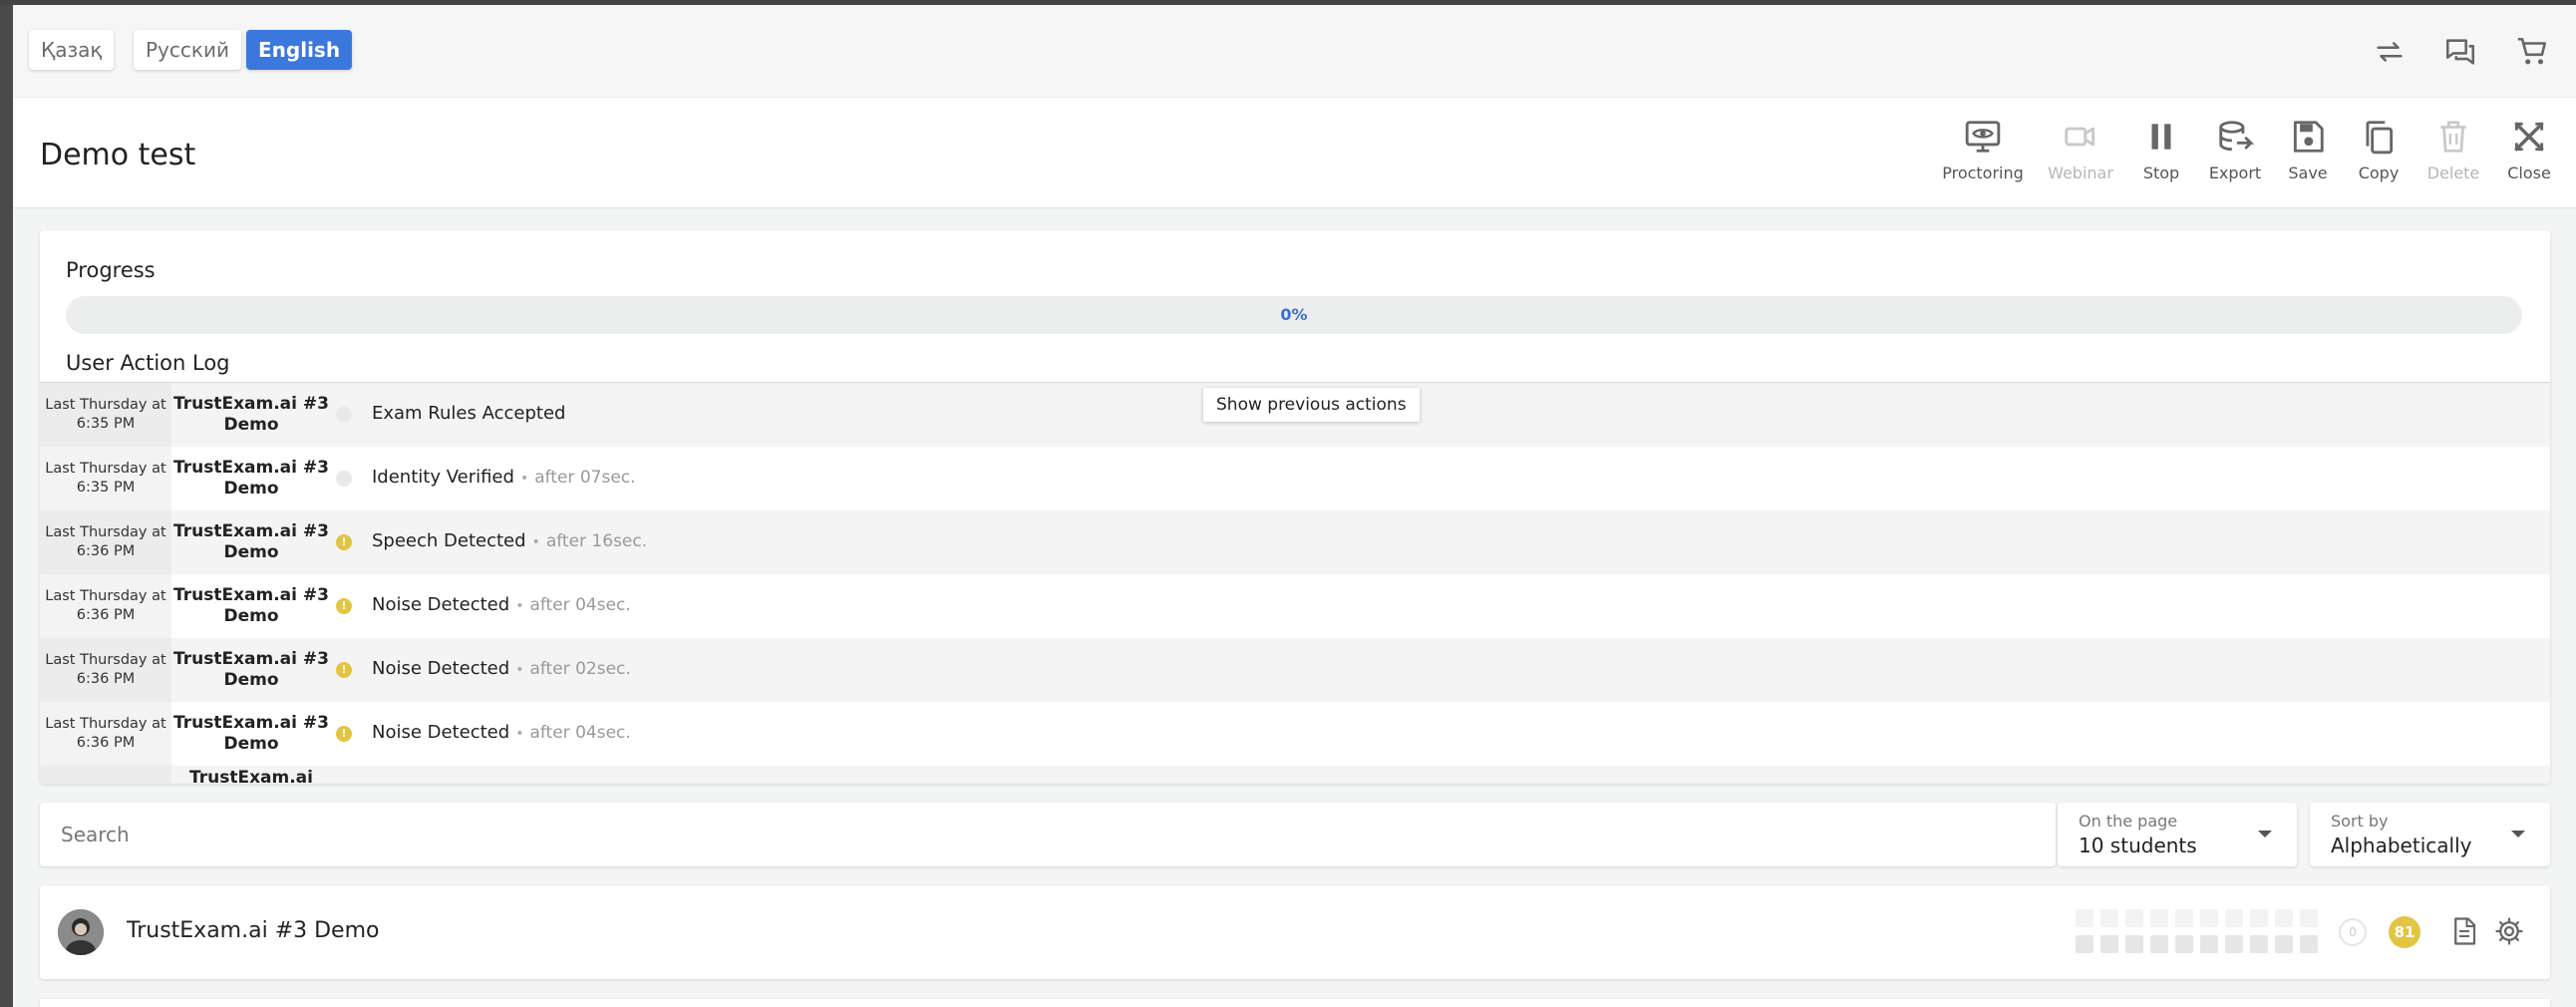 This screenshot has width=2576, height=1007. I want to click on avatar-image, so click(81, 932).